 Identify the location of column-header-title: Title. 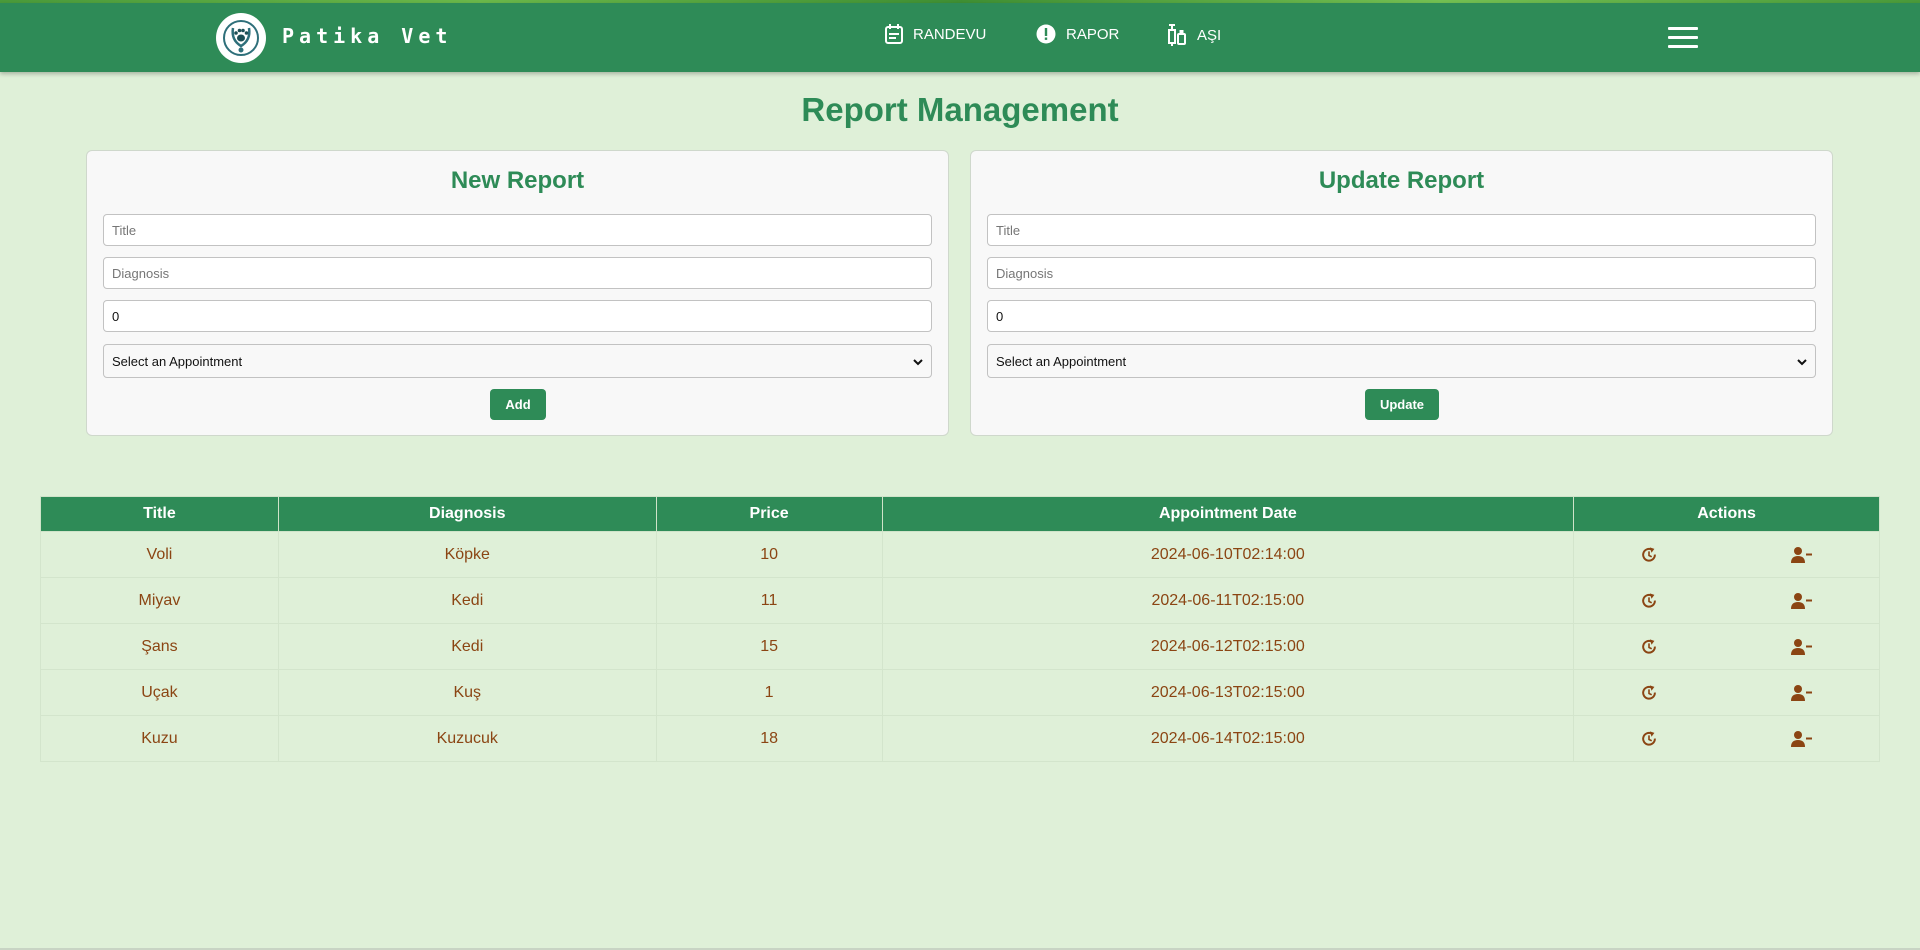
(159, 514).